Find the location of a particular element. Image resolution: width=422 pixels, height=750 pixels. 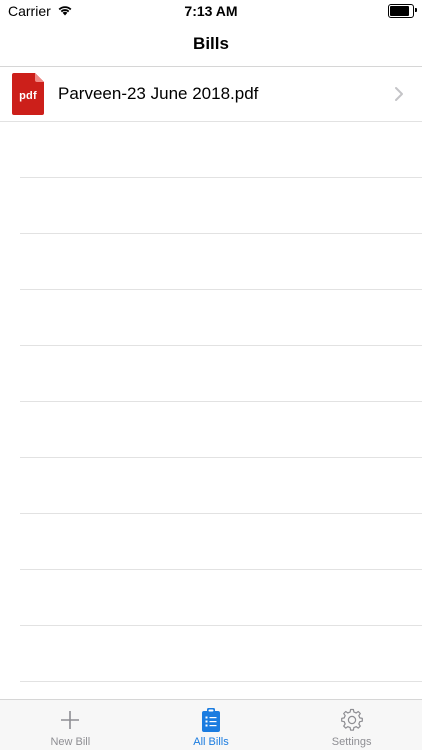

page-title: Bills is located at coordinates (211, 43).